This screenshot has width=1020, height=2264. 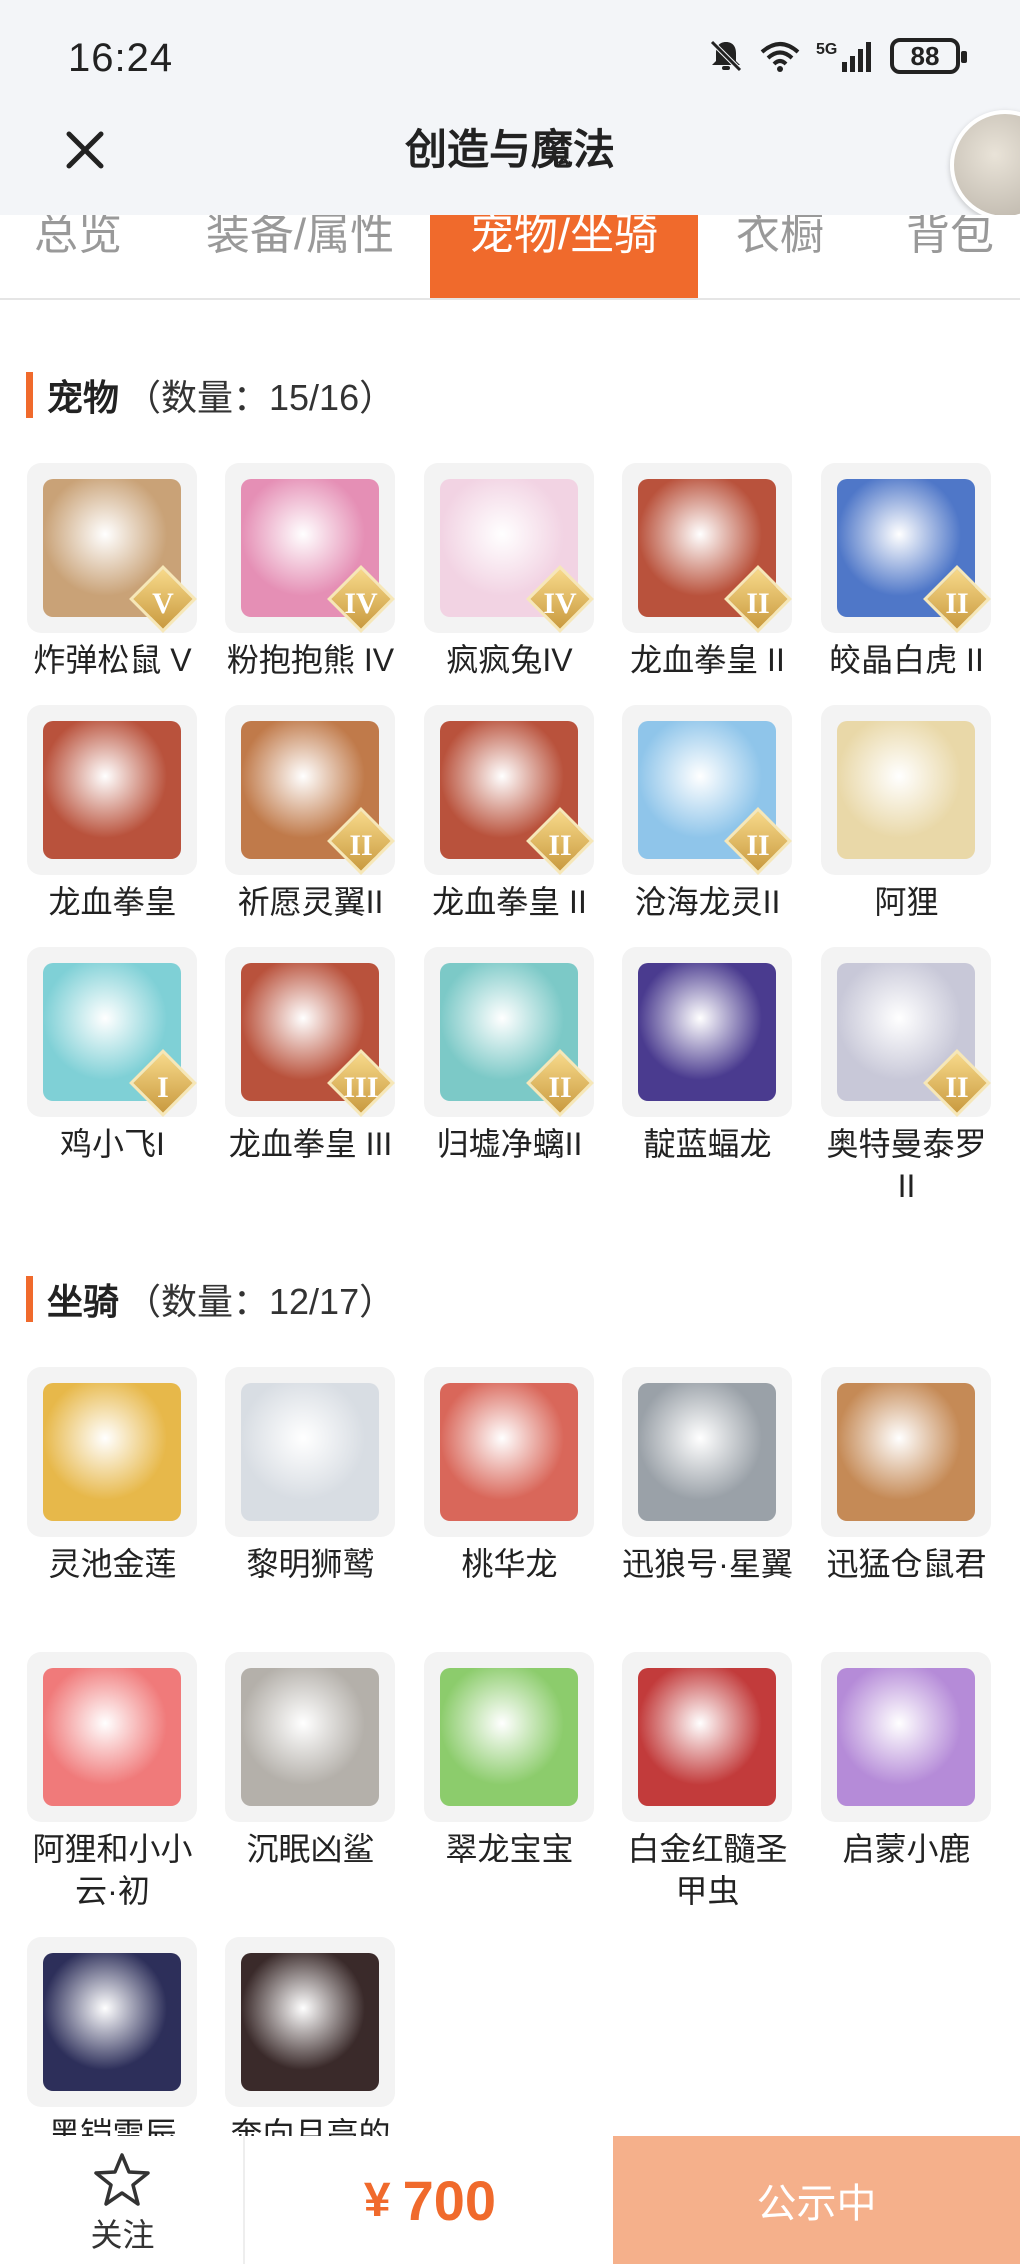 What do you see at coordinates (377, 2200) in the screenshot?
I see `price-currency: ¥` at bounding box center [377, 2200].